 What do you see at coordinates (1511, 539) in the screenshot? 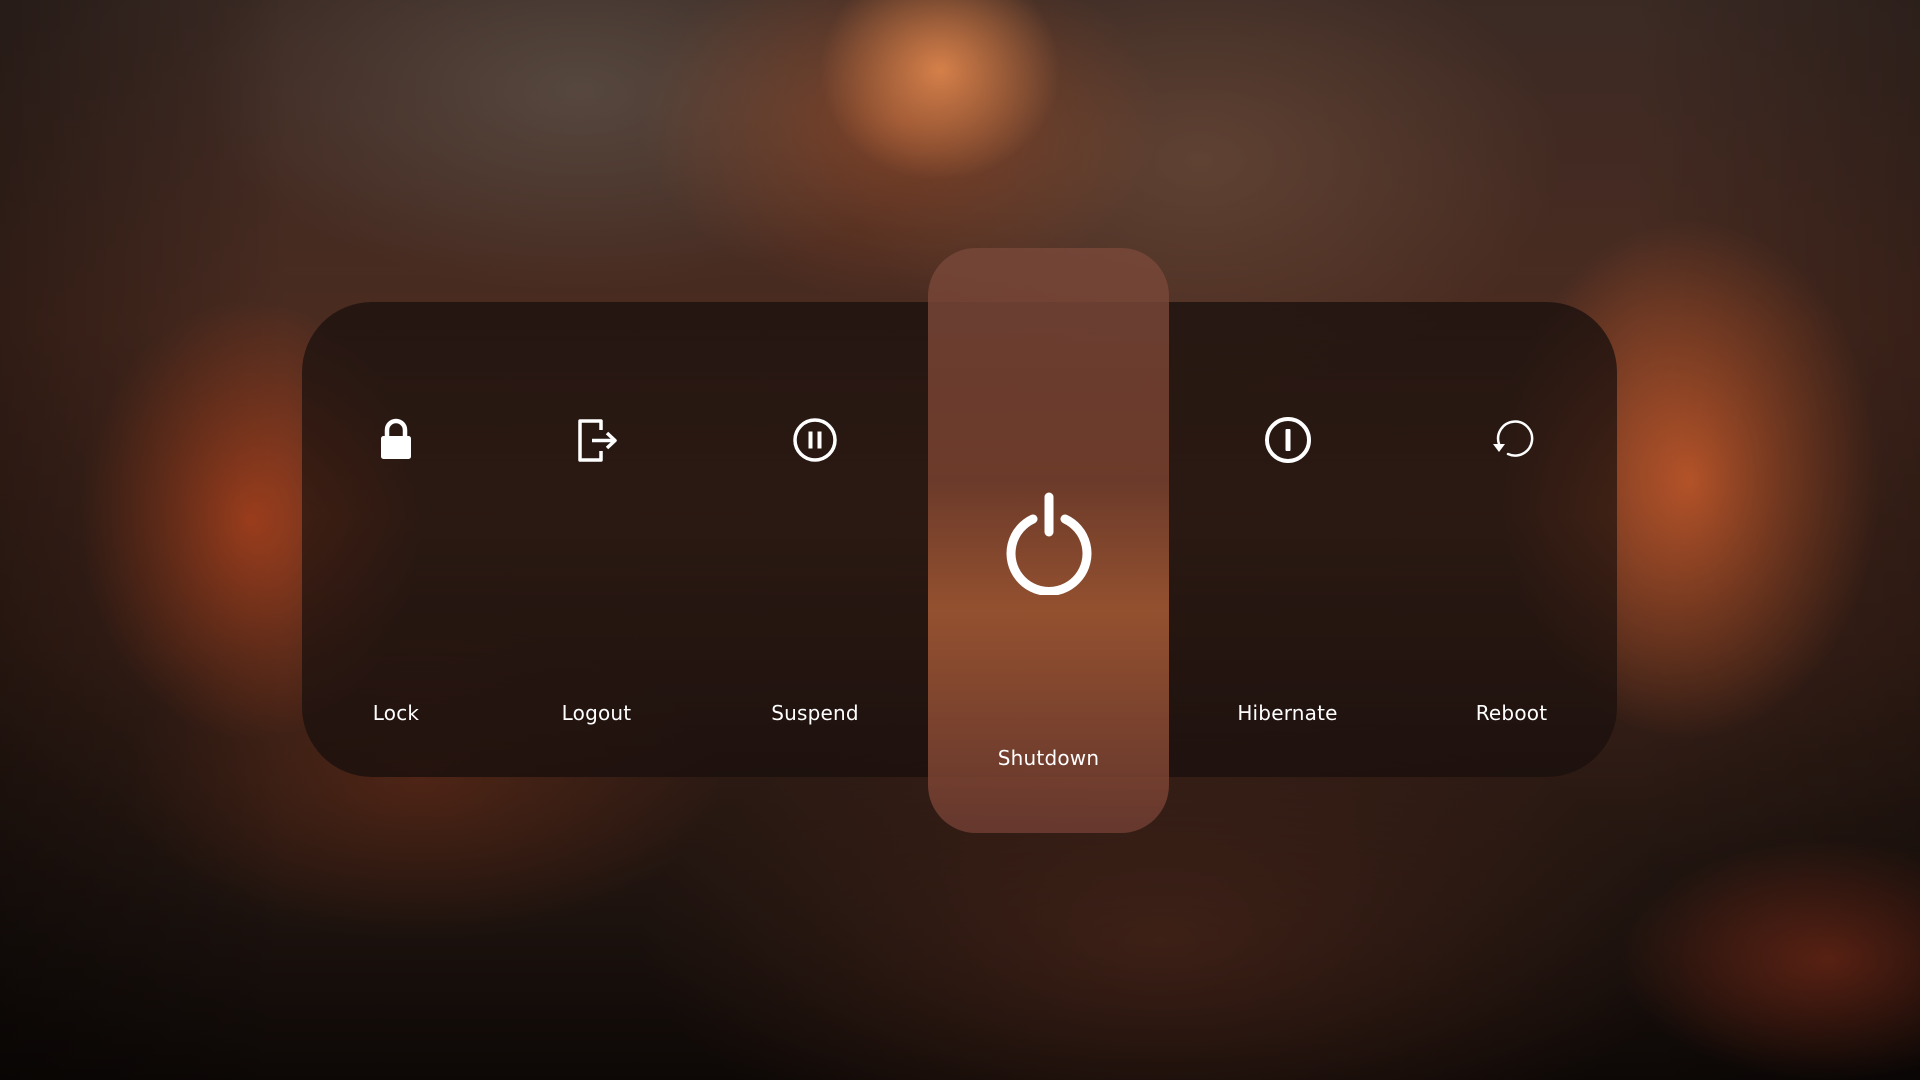
I see `reboot-button: Reboot` at bounding box center [1511, 539].